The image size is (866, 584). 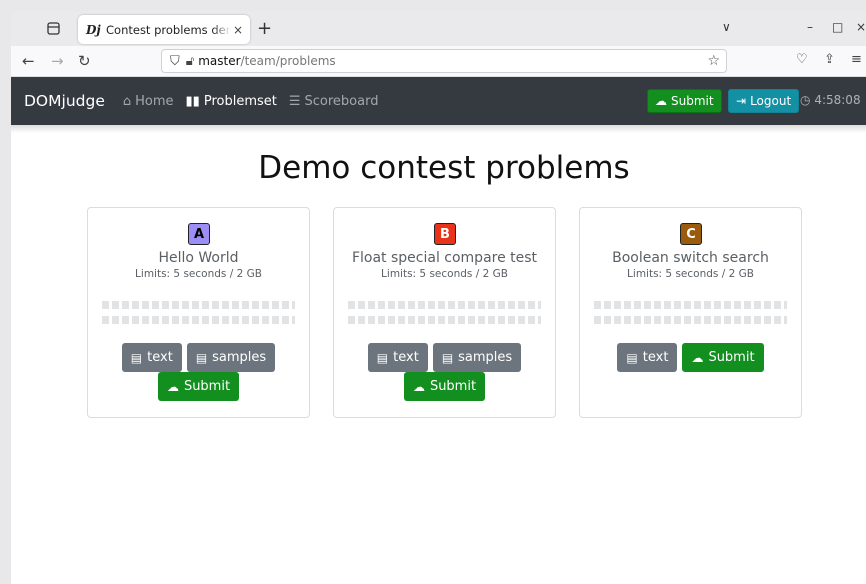 I want to click on problem-name: Hello World, so click(x=198, y=258).